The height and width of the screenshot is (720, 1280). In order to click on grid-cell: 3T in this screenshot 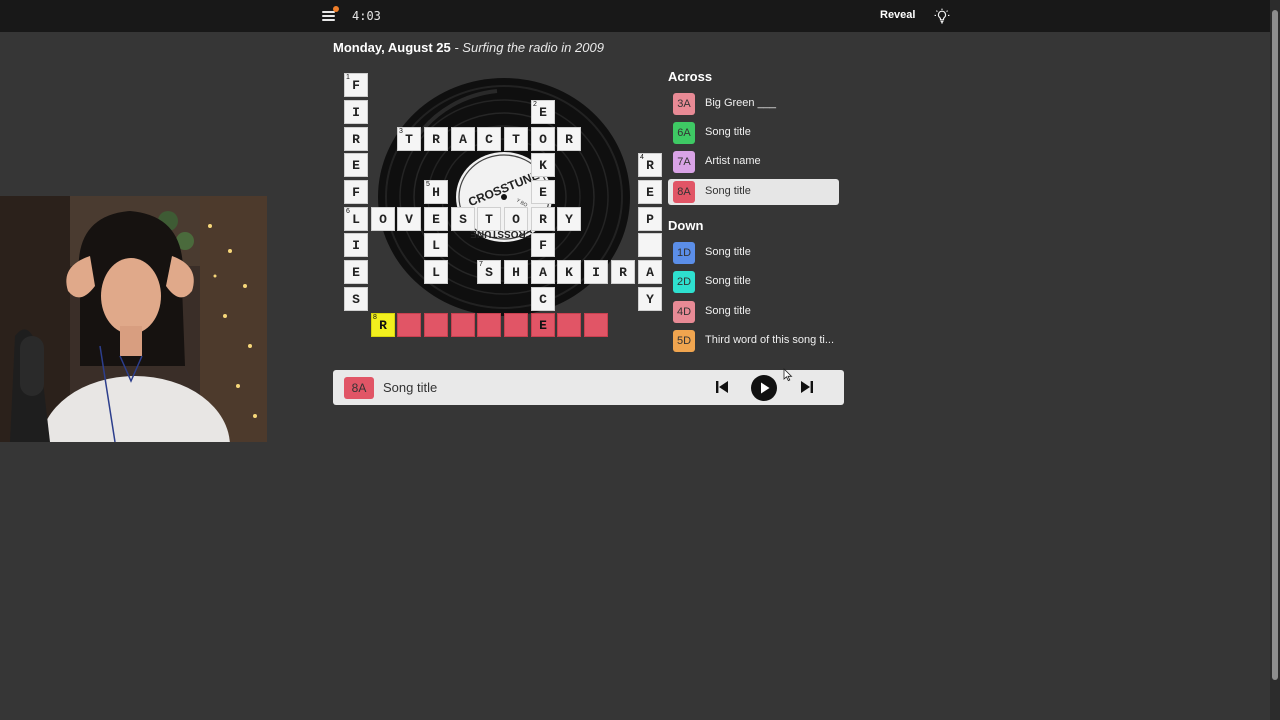, I will do `click(409, 139)`.